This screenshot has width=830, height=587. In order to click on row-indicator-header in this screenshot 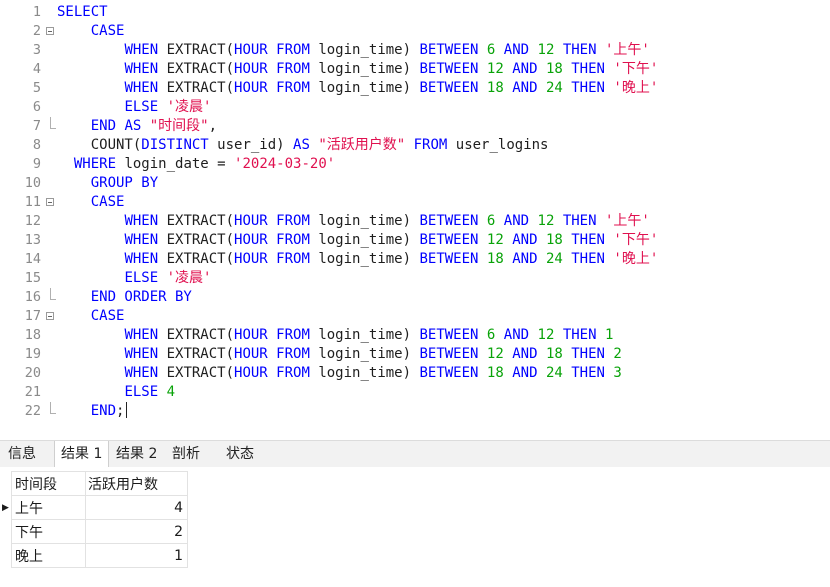, I will do `click(6, 483)`.